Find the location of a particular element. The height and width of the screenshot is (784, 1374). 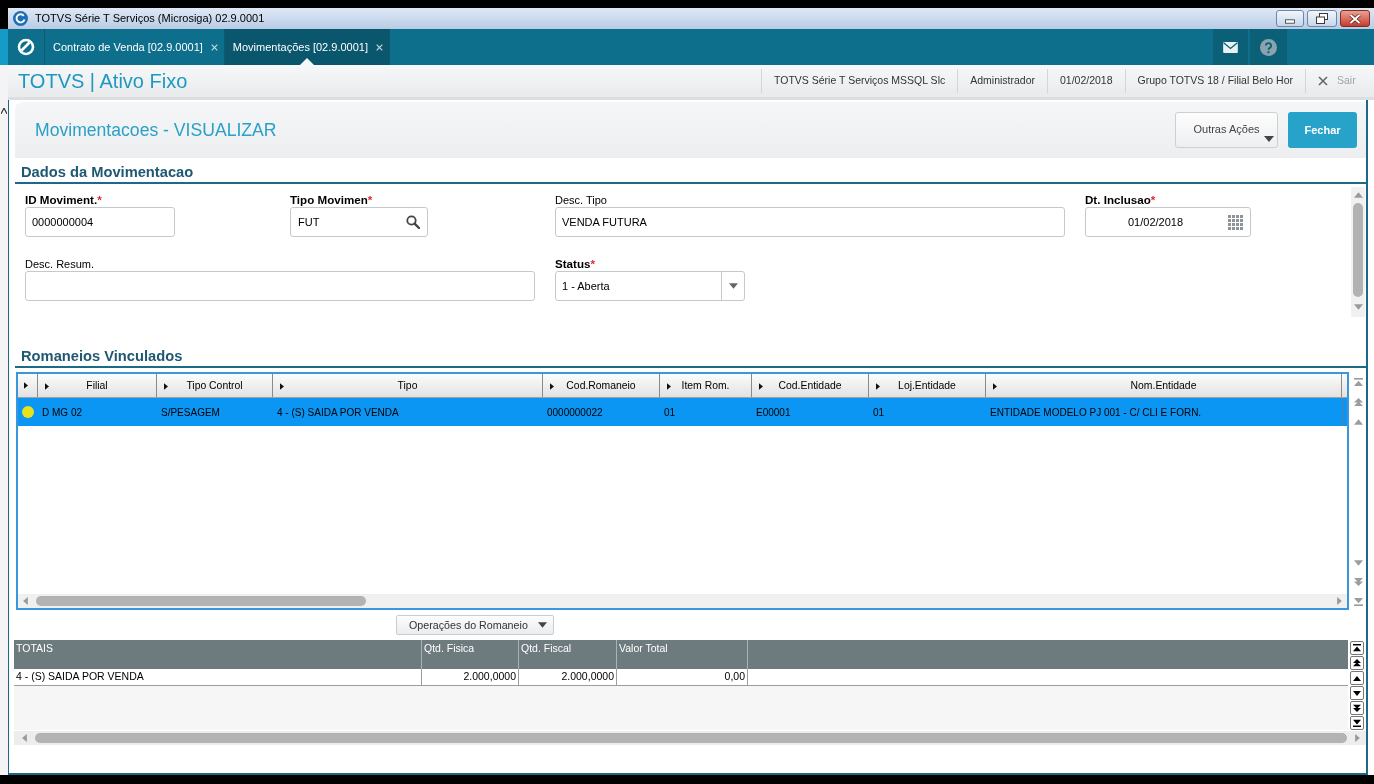

table-row: D MG 02 S/PESAGEM 4 - (S) SAIDA POR VENDA 0000000022 01 E00001 01 ENTIDADE MODELO PJ 001 - C/ CLI E FORN. is located at coordinates (682, 412).